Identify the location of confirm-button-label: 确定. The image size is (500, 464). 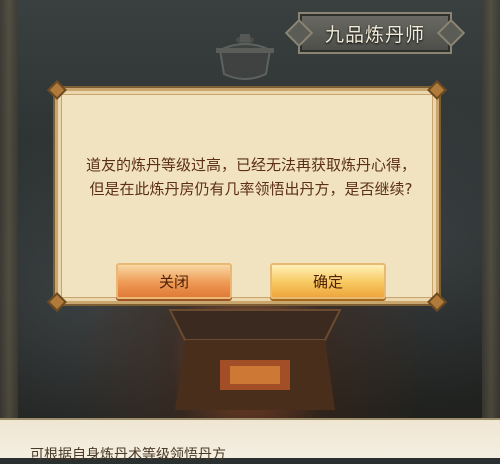
(327, 281).